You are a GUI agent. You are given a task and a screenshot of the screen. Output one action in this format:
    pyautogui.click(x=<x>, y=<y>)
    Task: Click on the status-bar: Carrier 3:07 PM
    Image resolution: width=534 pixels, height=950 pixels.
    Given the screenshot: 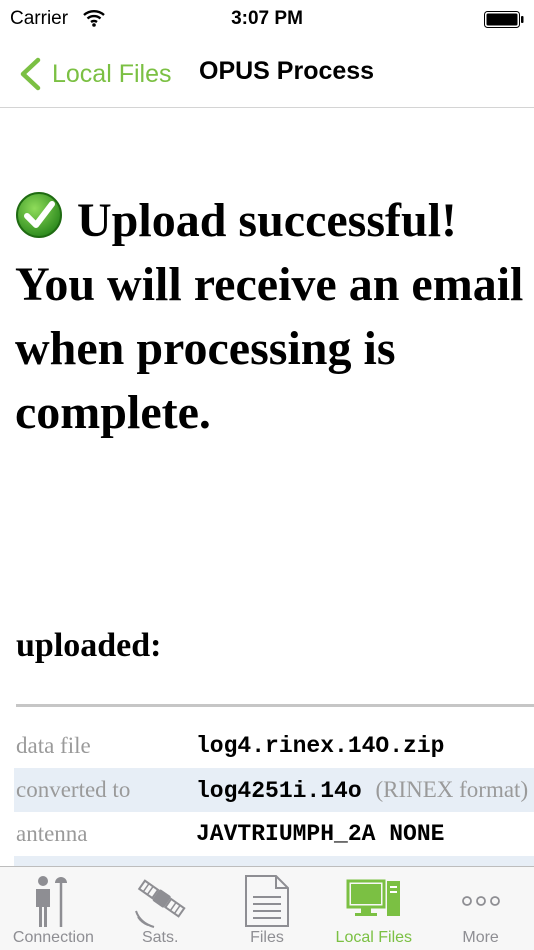 What is the action you would take?
    pyautogui.click(x=267, y=20)
    